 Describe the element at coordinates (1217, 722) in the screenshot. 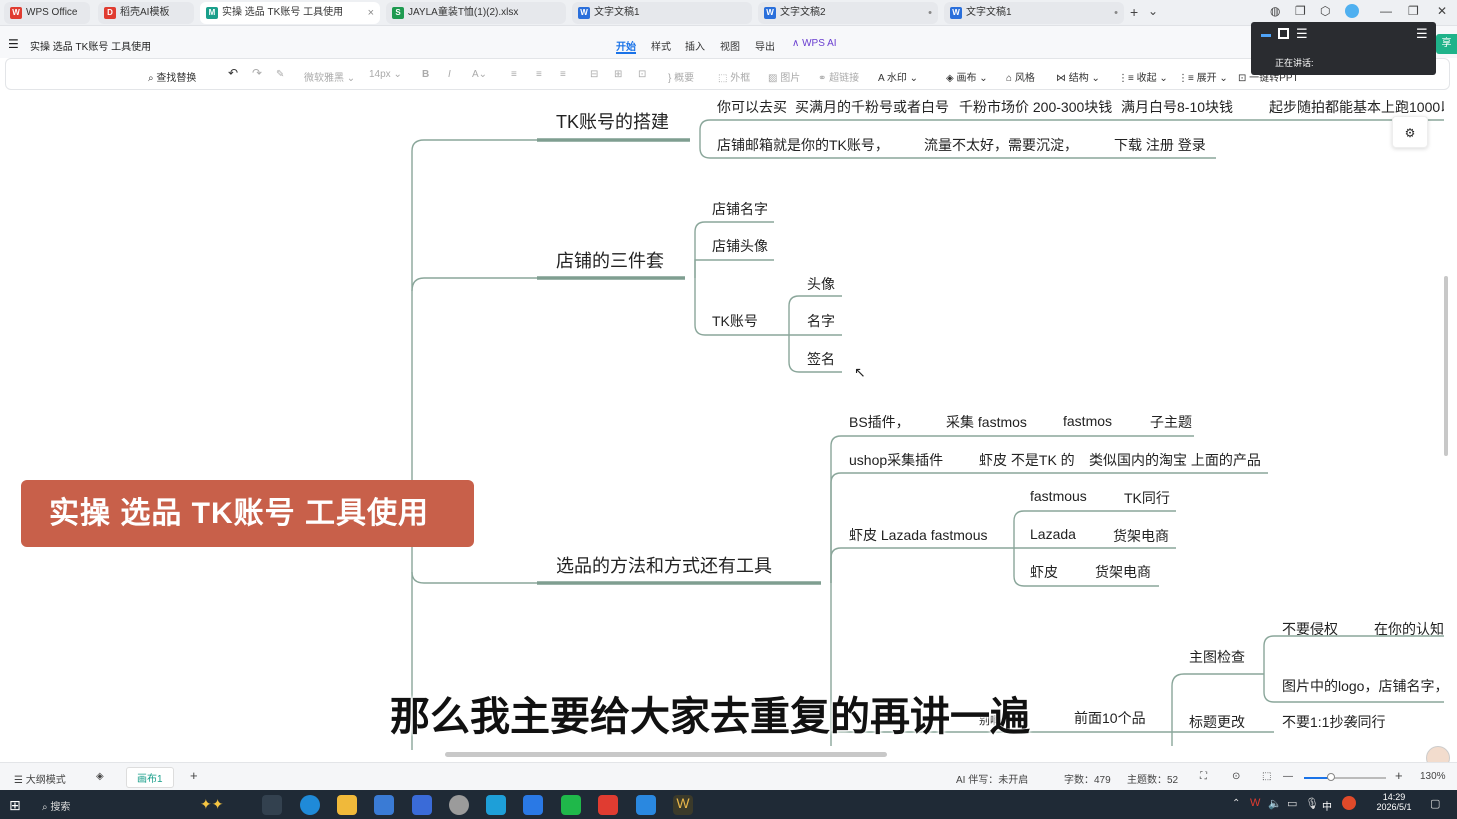

I see `node-title-change: 标题更改` at that location.